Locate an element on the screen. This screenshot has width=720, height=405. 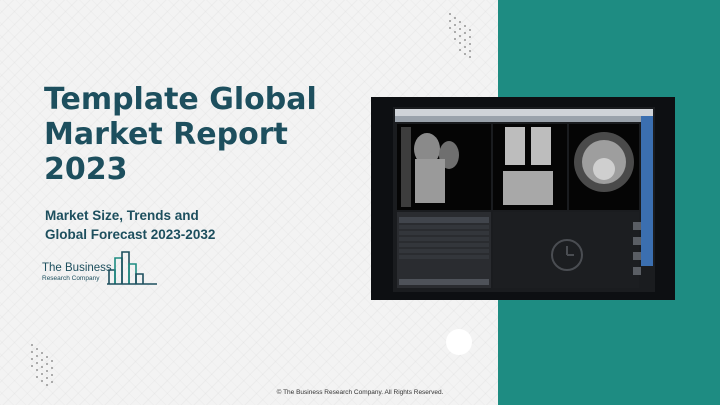
report-title: Template Global Market Report 2023 is located at coordinates (180, 134).